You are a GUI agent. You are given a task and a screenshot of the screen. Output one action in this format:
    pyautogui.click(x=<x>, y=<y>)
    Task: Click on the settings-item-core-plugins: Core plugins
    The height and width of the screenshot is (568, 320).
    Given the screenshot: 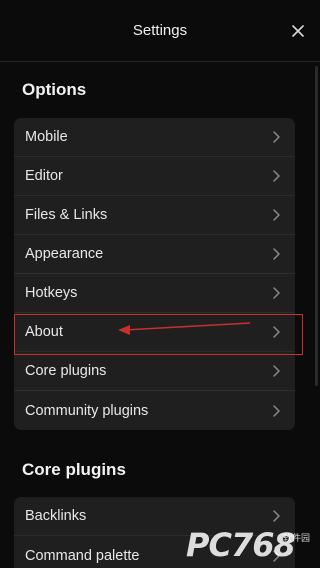 What is the action you would take?
    pyautogui.click(x=154, y=371)
    